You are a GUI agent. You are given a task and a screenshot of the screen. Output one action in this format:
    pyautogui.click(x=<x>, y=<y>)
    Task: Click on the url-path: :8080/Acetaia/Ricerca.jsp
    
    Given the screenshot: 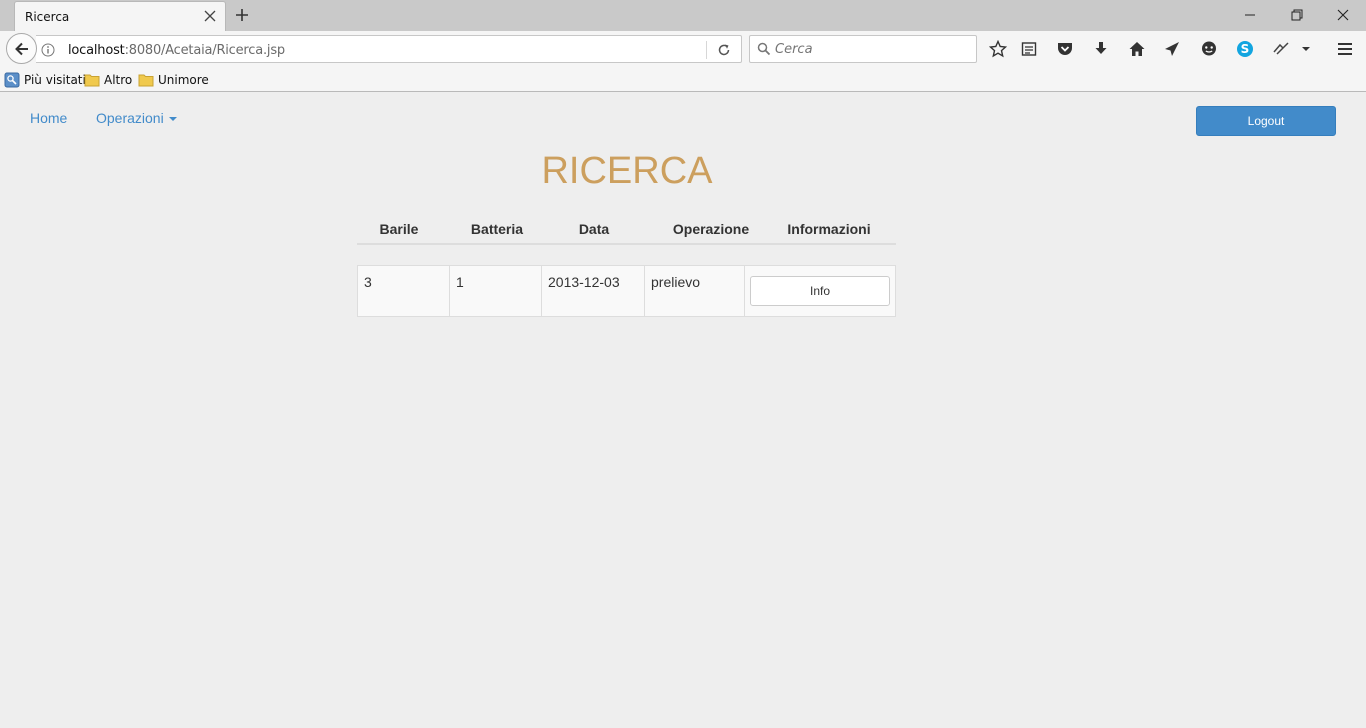 What is the action you would take?
    pyautogui.click(x=205, y=50)
    